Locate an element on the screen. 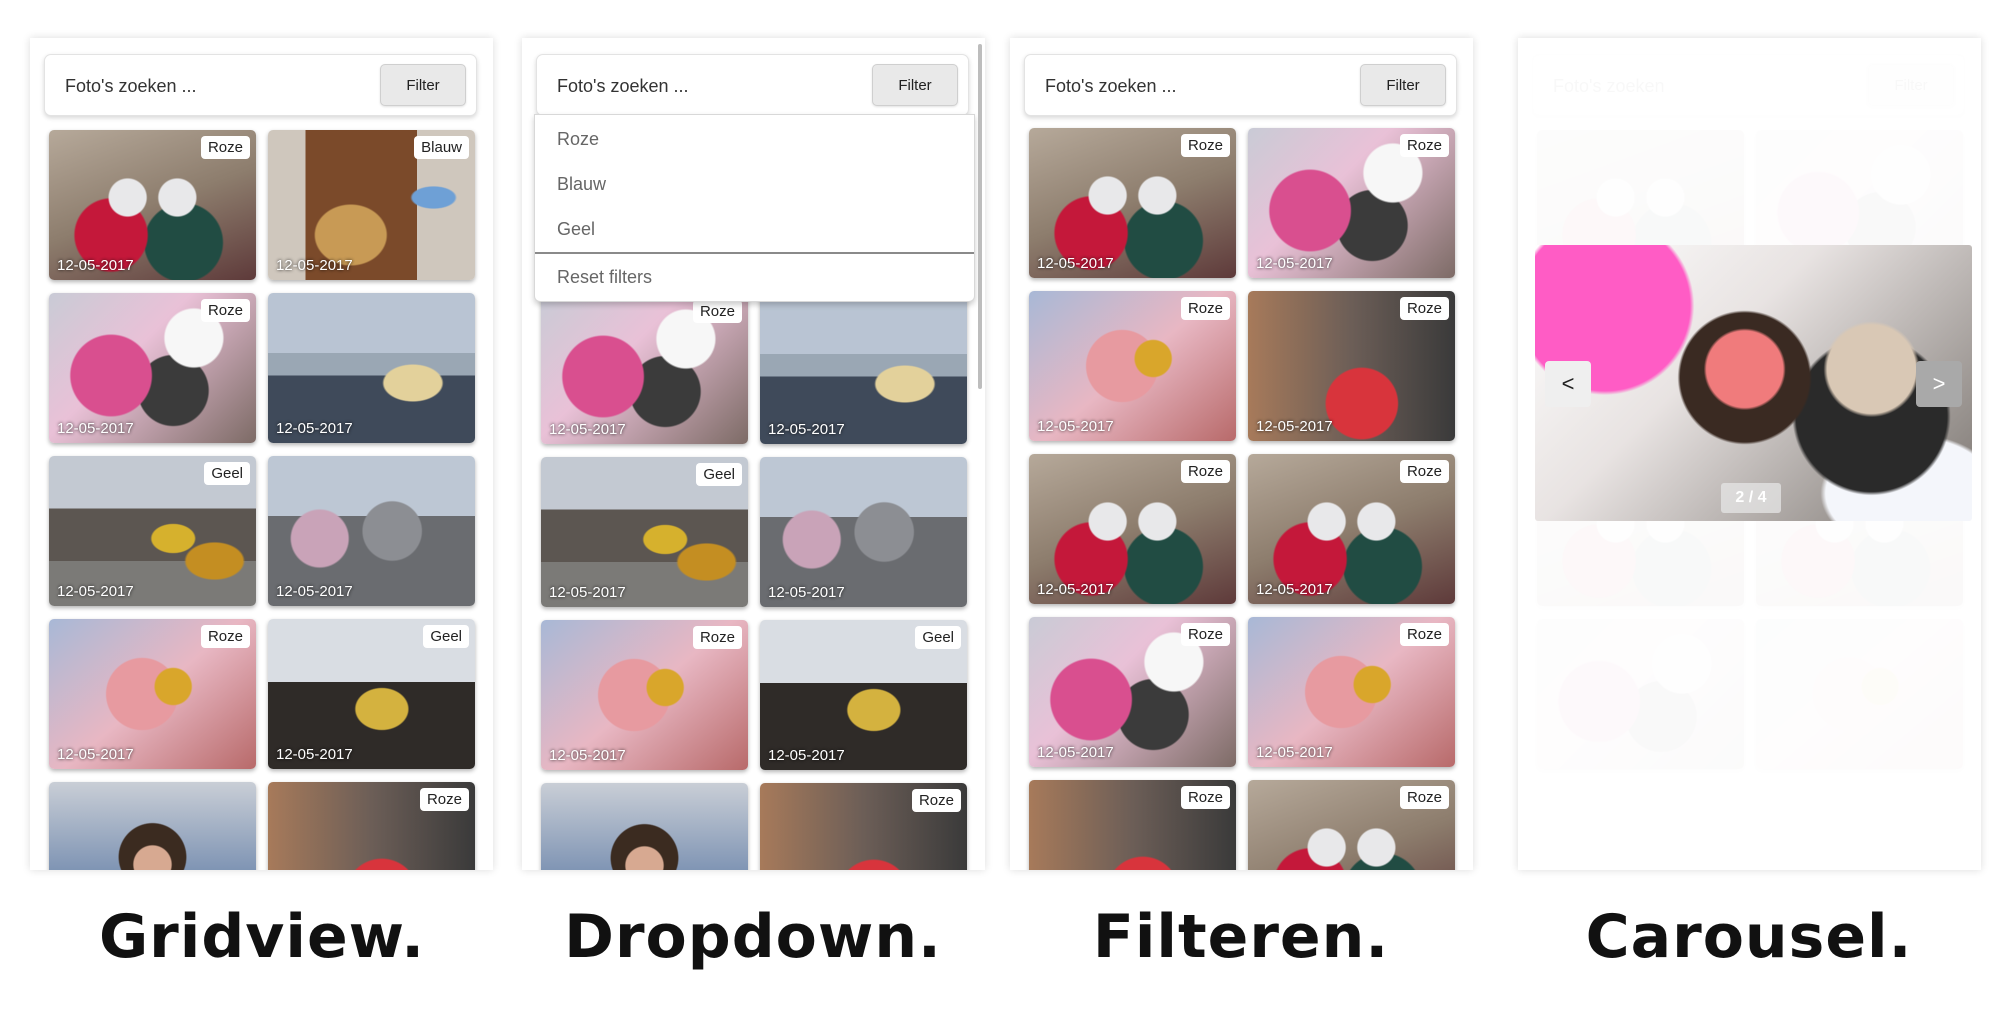  filter-dropdown-menu: Roze Blauw Geel Reset filters is located at coordinates (754, 208).